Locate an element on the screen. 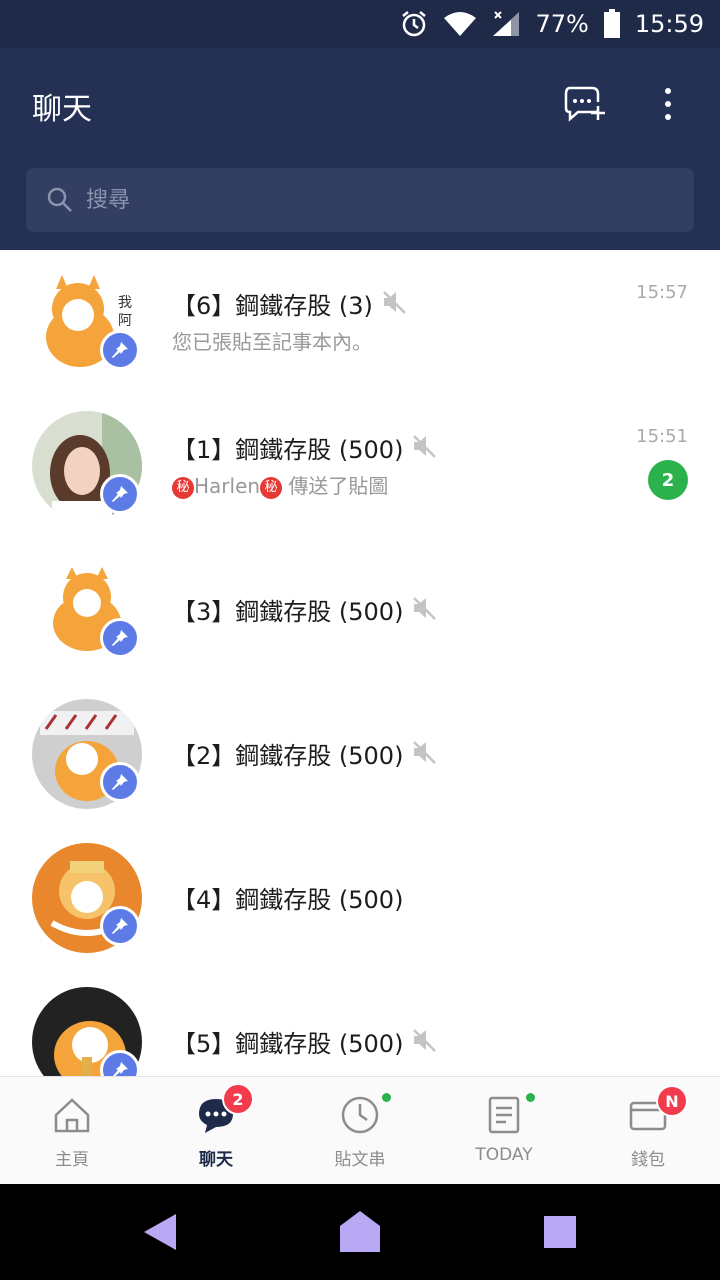  chat-title: 【6】鋼鐵存股 (3) is located at coordinates (272, 306).